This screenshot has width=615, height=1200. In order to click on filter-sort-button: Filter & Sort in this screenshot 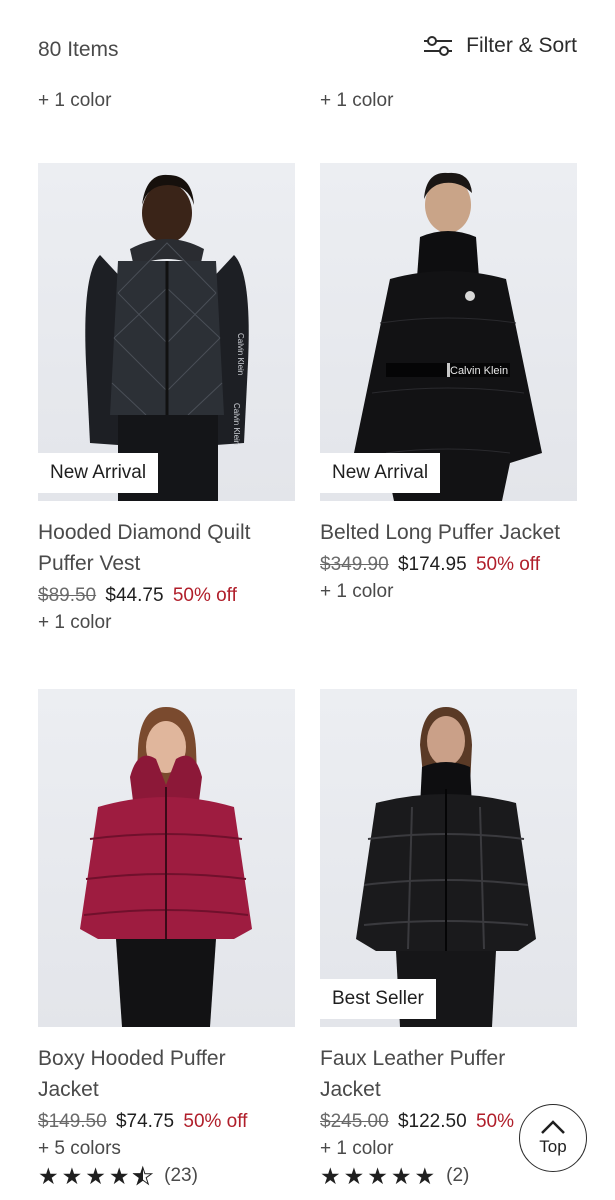, I will do `click(499, 46)`.